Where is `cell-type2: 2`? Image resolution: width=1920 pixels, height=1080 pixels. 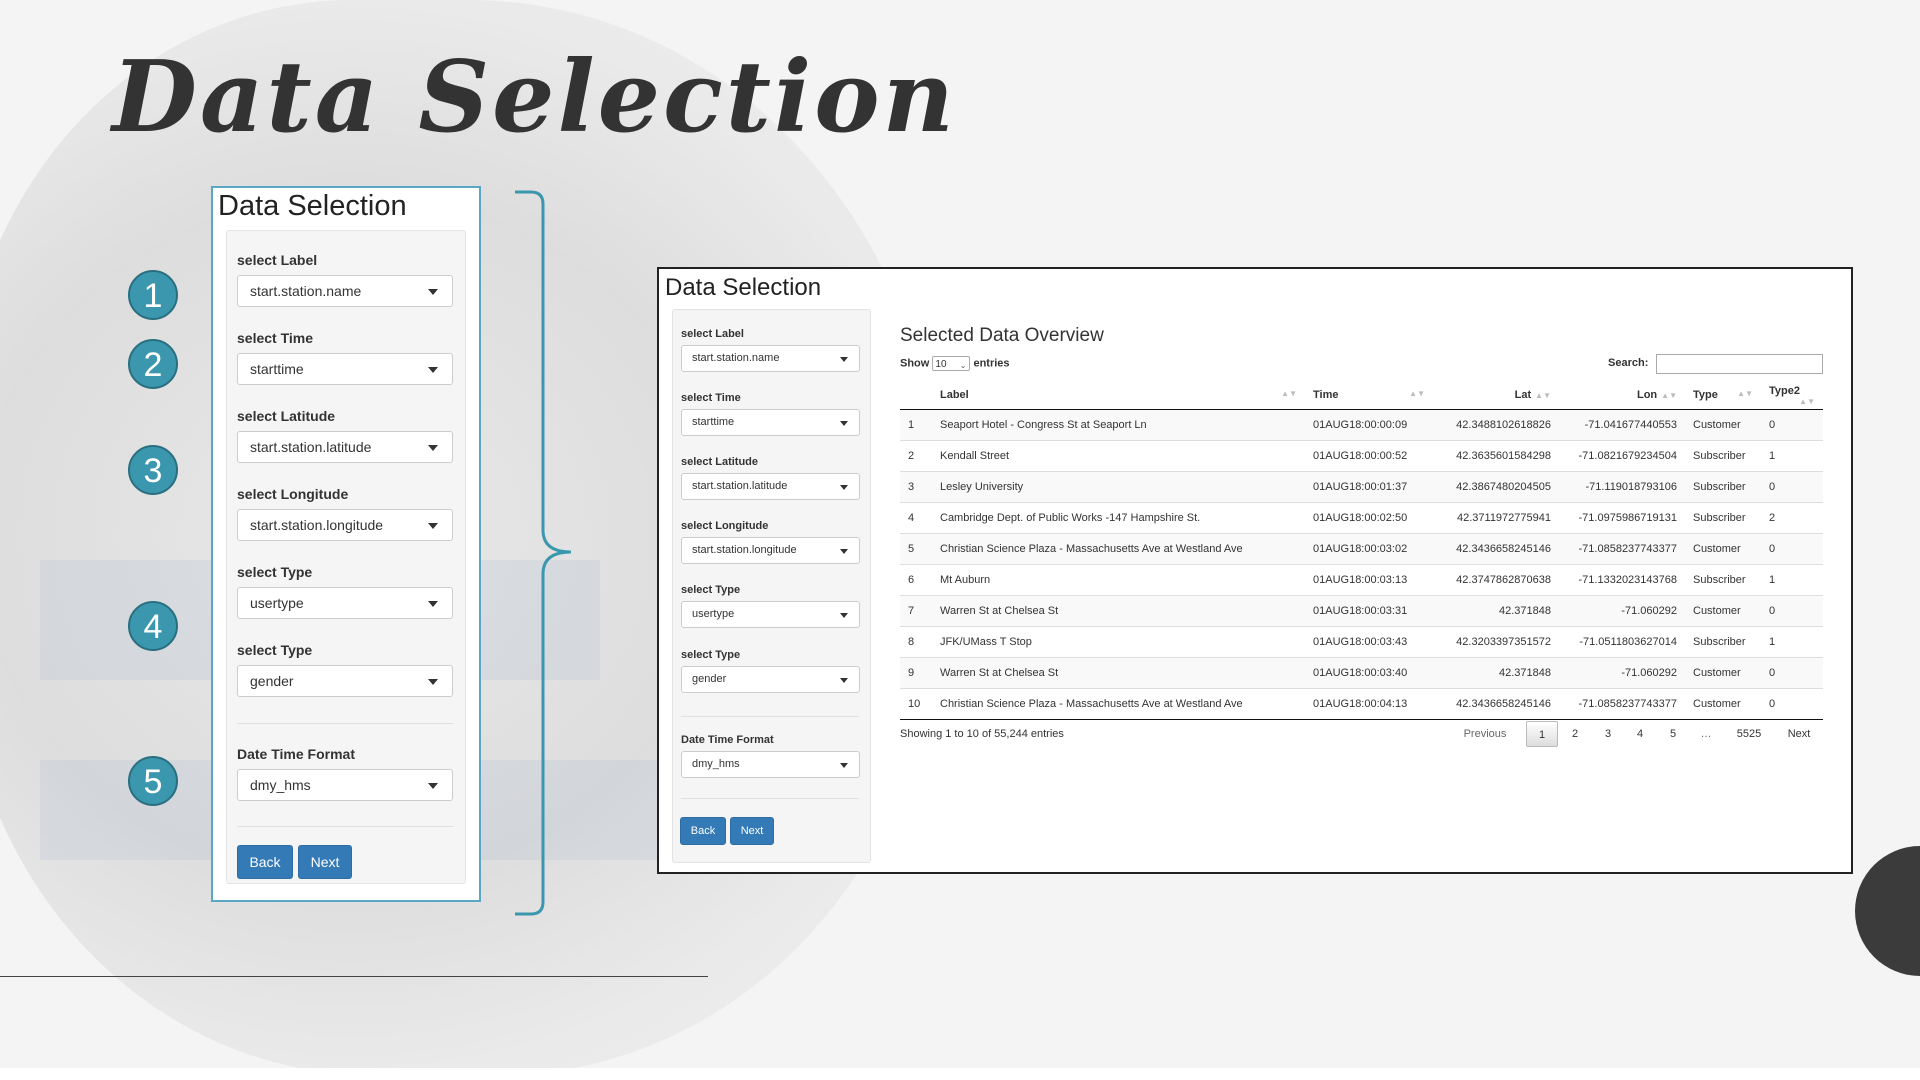
cell-type2: 2 is located at coordinates (1792, 518).